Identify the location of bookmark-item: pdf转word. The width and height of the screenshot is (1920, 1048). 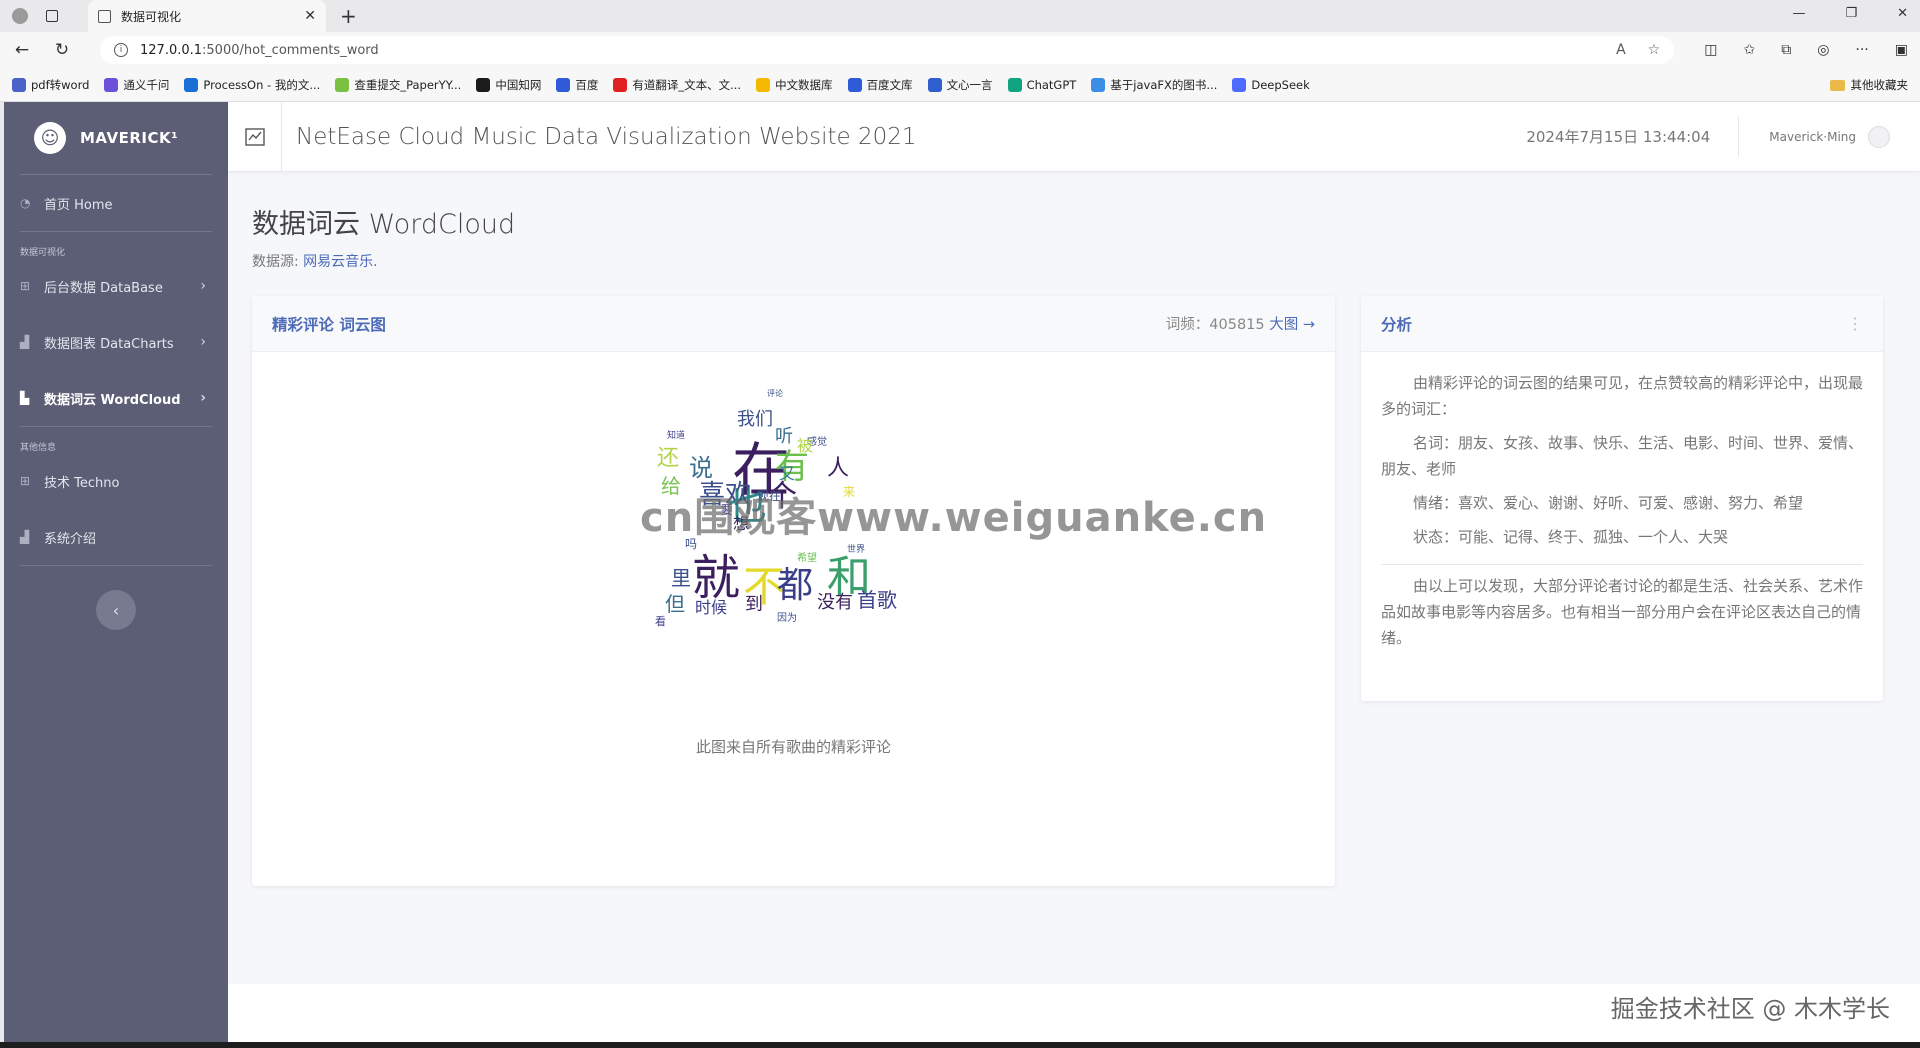
(50, 85).